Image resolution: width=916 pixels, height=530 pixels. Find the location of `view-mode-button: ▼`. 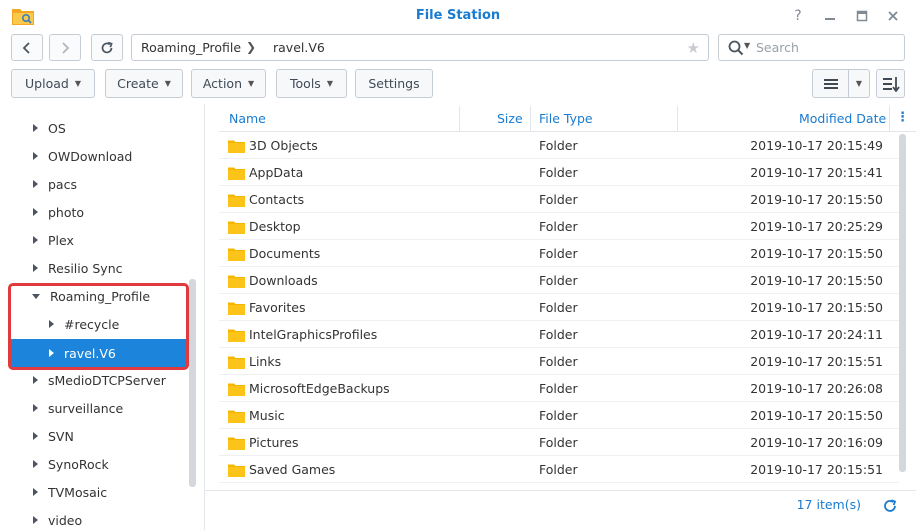

view-mode-button: ▼ is located at coordinates (841, 83).